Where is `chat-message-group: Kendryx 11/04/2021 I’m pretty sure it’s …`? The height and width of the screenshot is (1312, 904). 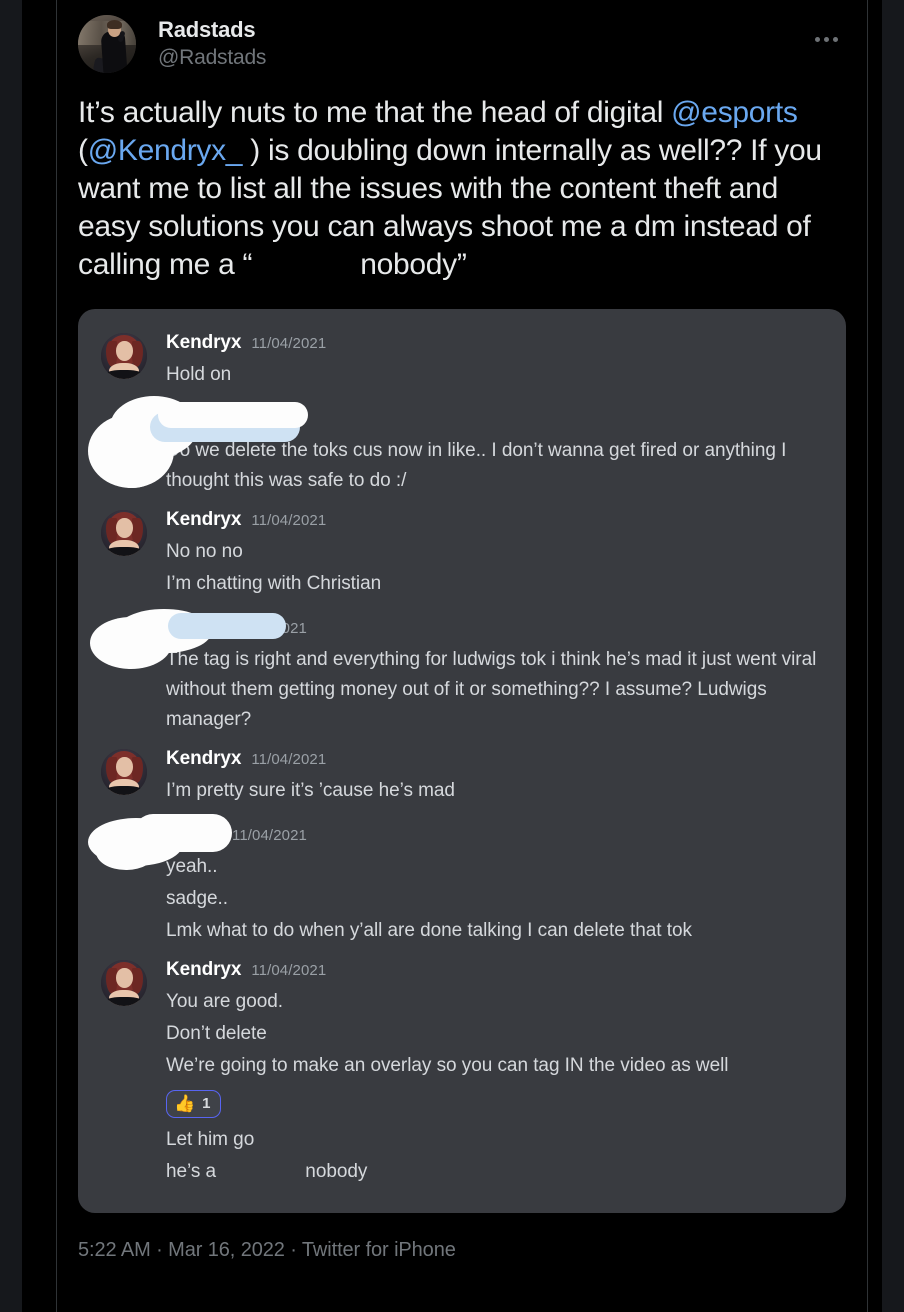 chat-message-group: Kendryx 11/04/2021 I’m pretty sure it’s … is located at coordinates (462, 774).